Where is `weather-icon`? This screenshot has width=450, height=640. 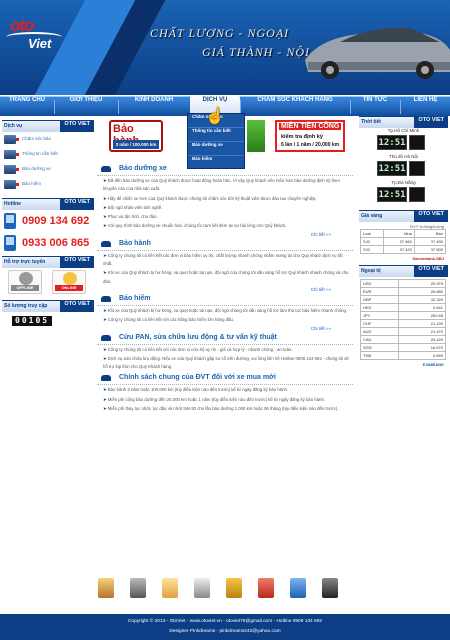
weather-icon is located at coordinates (417, 168).